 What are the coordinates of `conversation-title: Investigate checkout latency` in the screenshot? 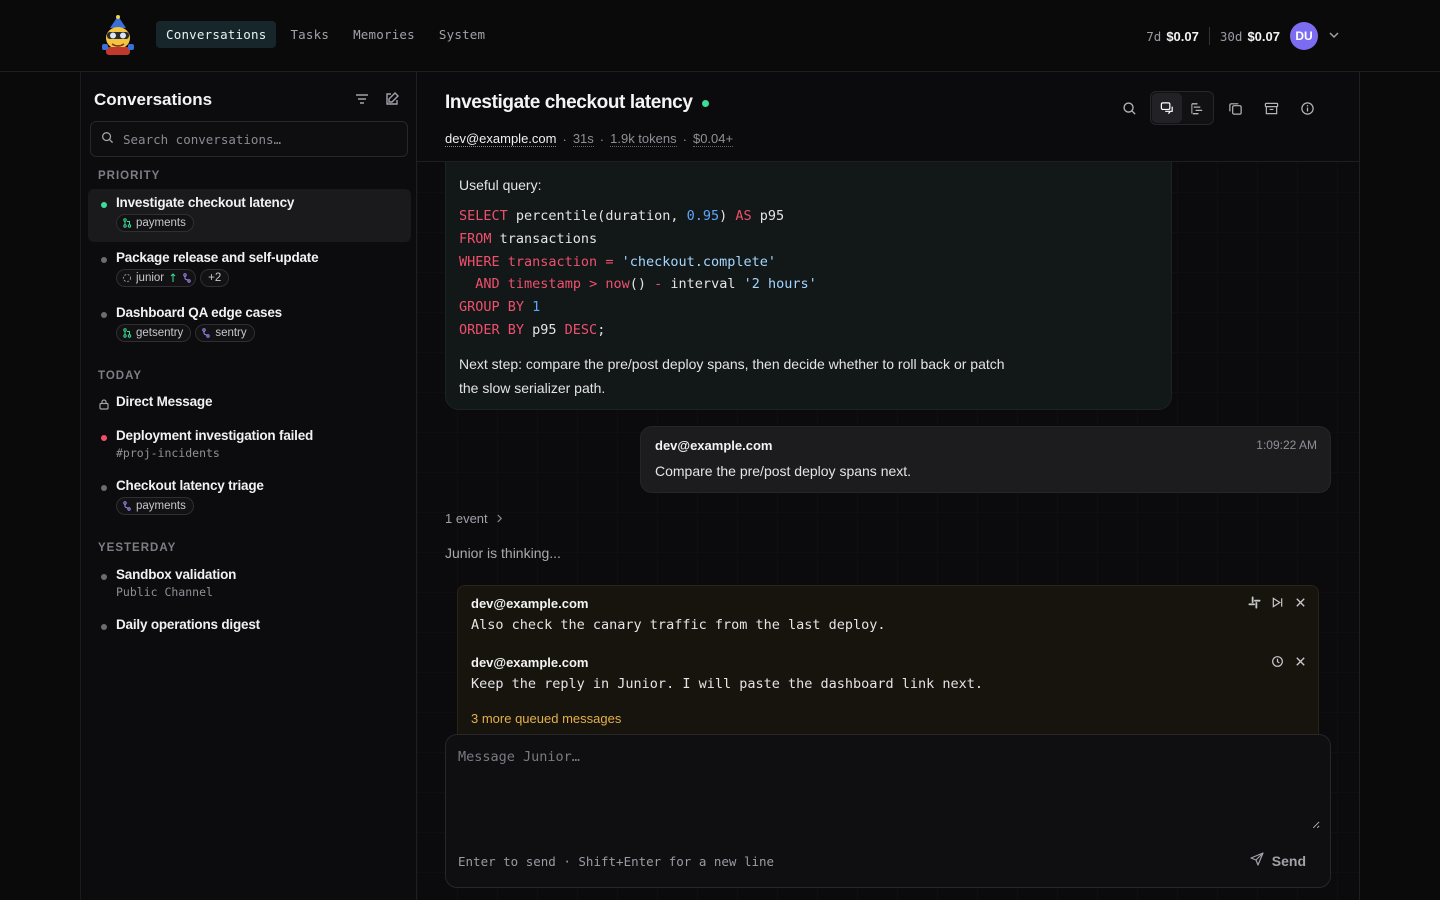 It's located at (205, 202).